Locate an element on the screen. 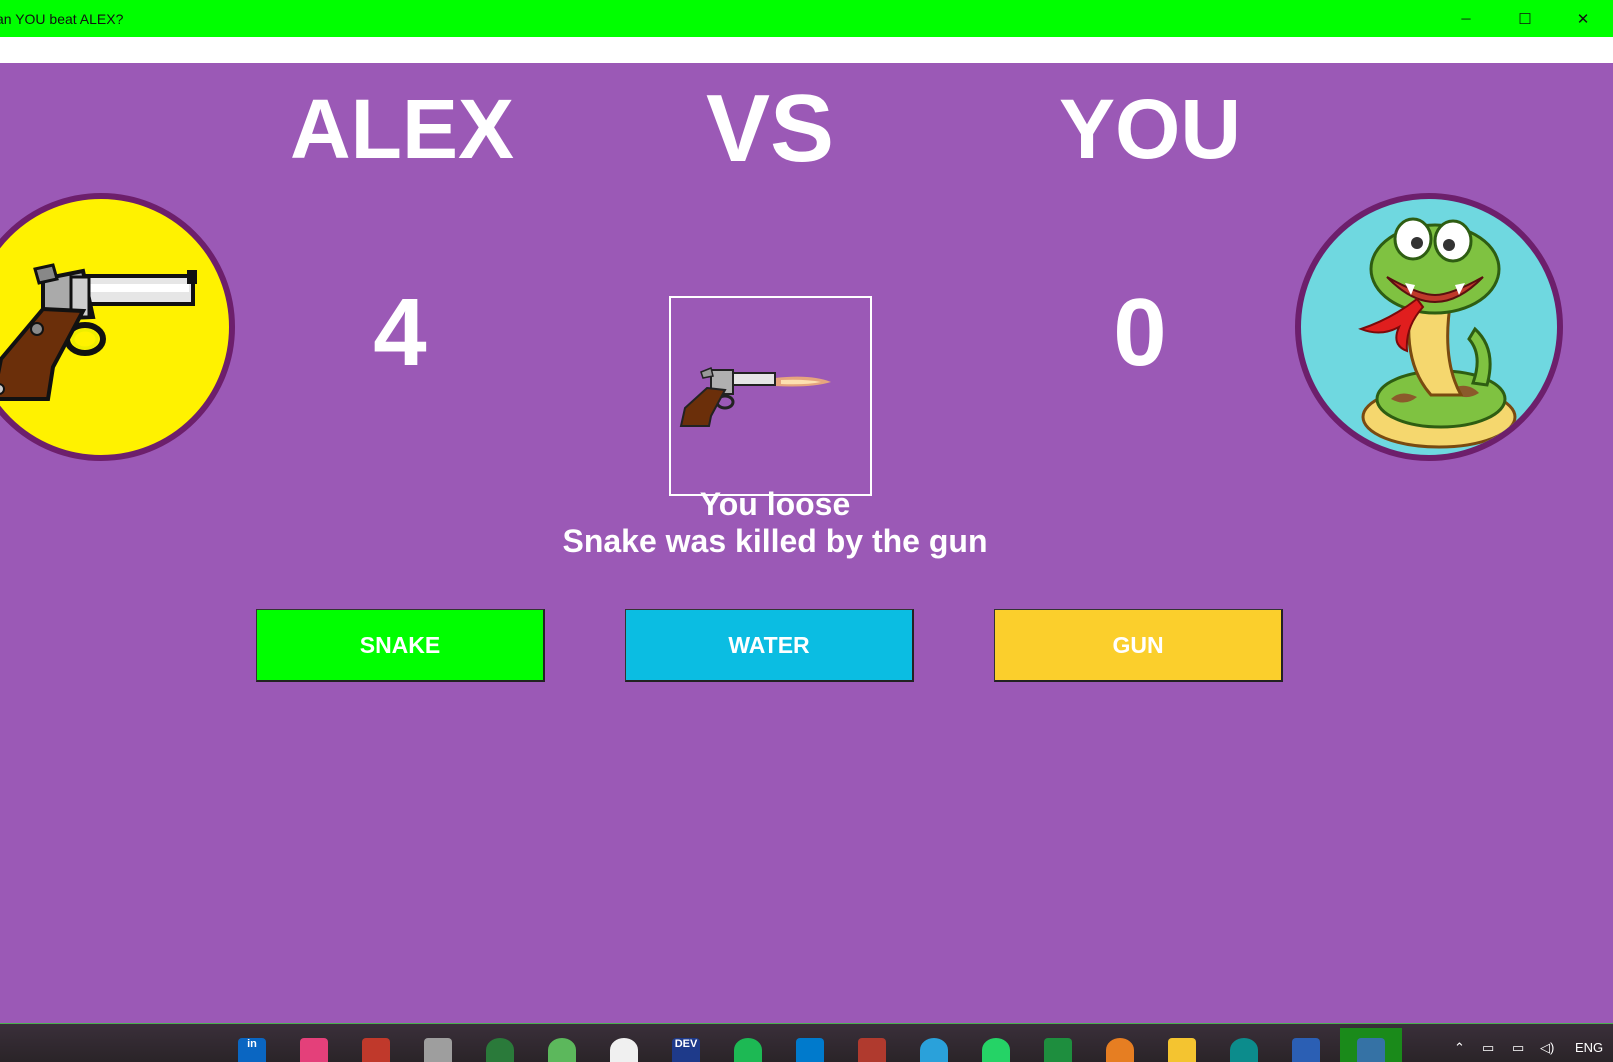 Image resolution: width=1613 pixels, height=1062 pixels. edge-icon is located at coordinates (1244, 1050).